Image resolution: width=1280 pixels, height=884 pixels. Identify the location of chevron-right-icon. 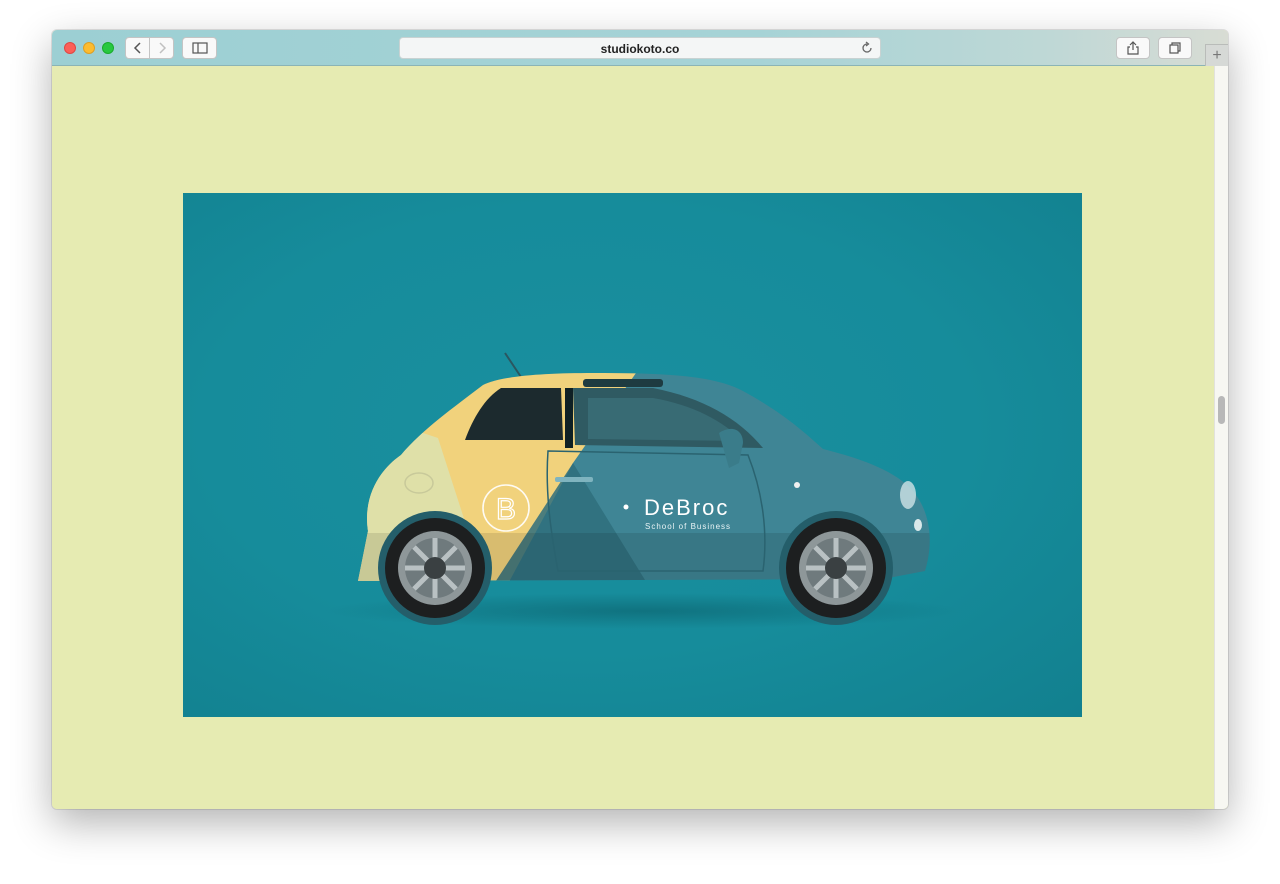
(162, 48).